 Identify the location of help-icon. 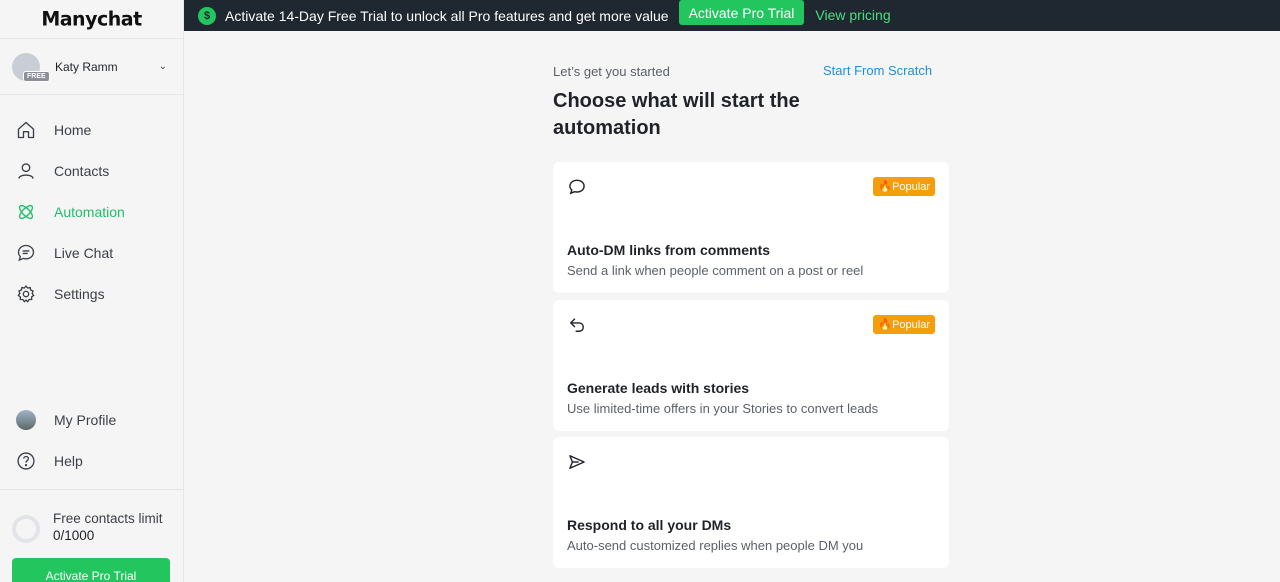
(26, 460).